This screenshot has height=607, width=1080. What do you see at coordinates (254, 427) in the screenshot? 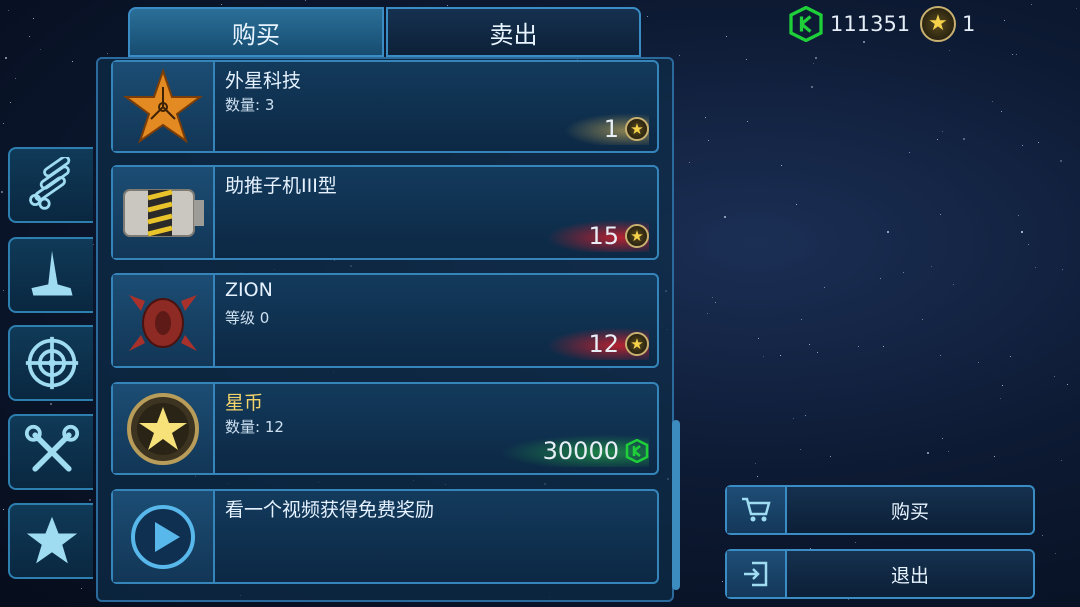
I see `item-quantity: 数量: 12` at bounding box center [254, 427].